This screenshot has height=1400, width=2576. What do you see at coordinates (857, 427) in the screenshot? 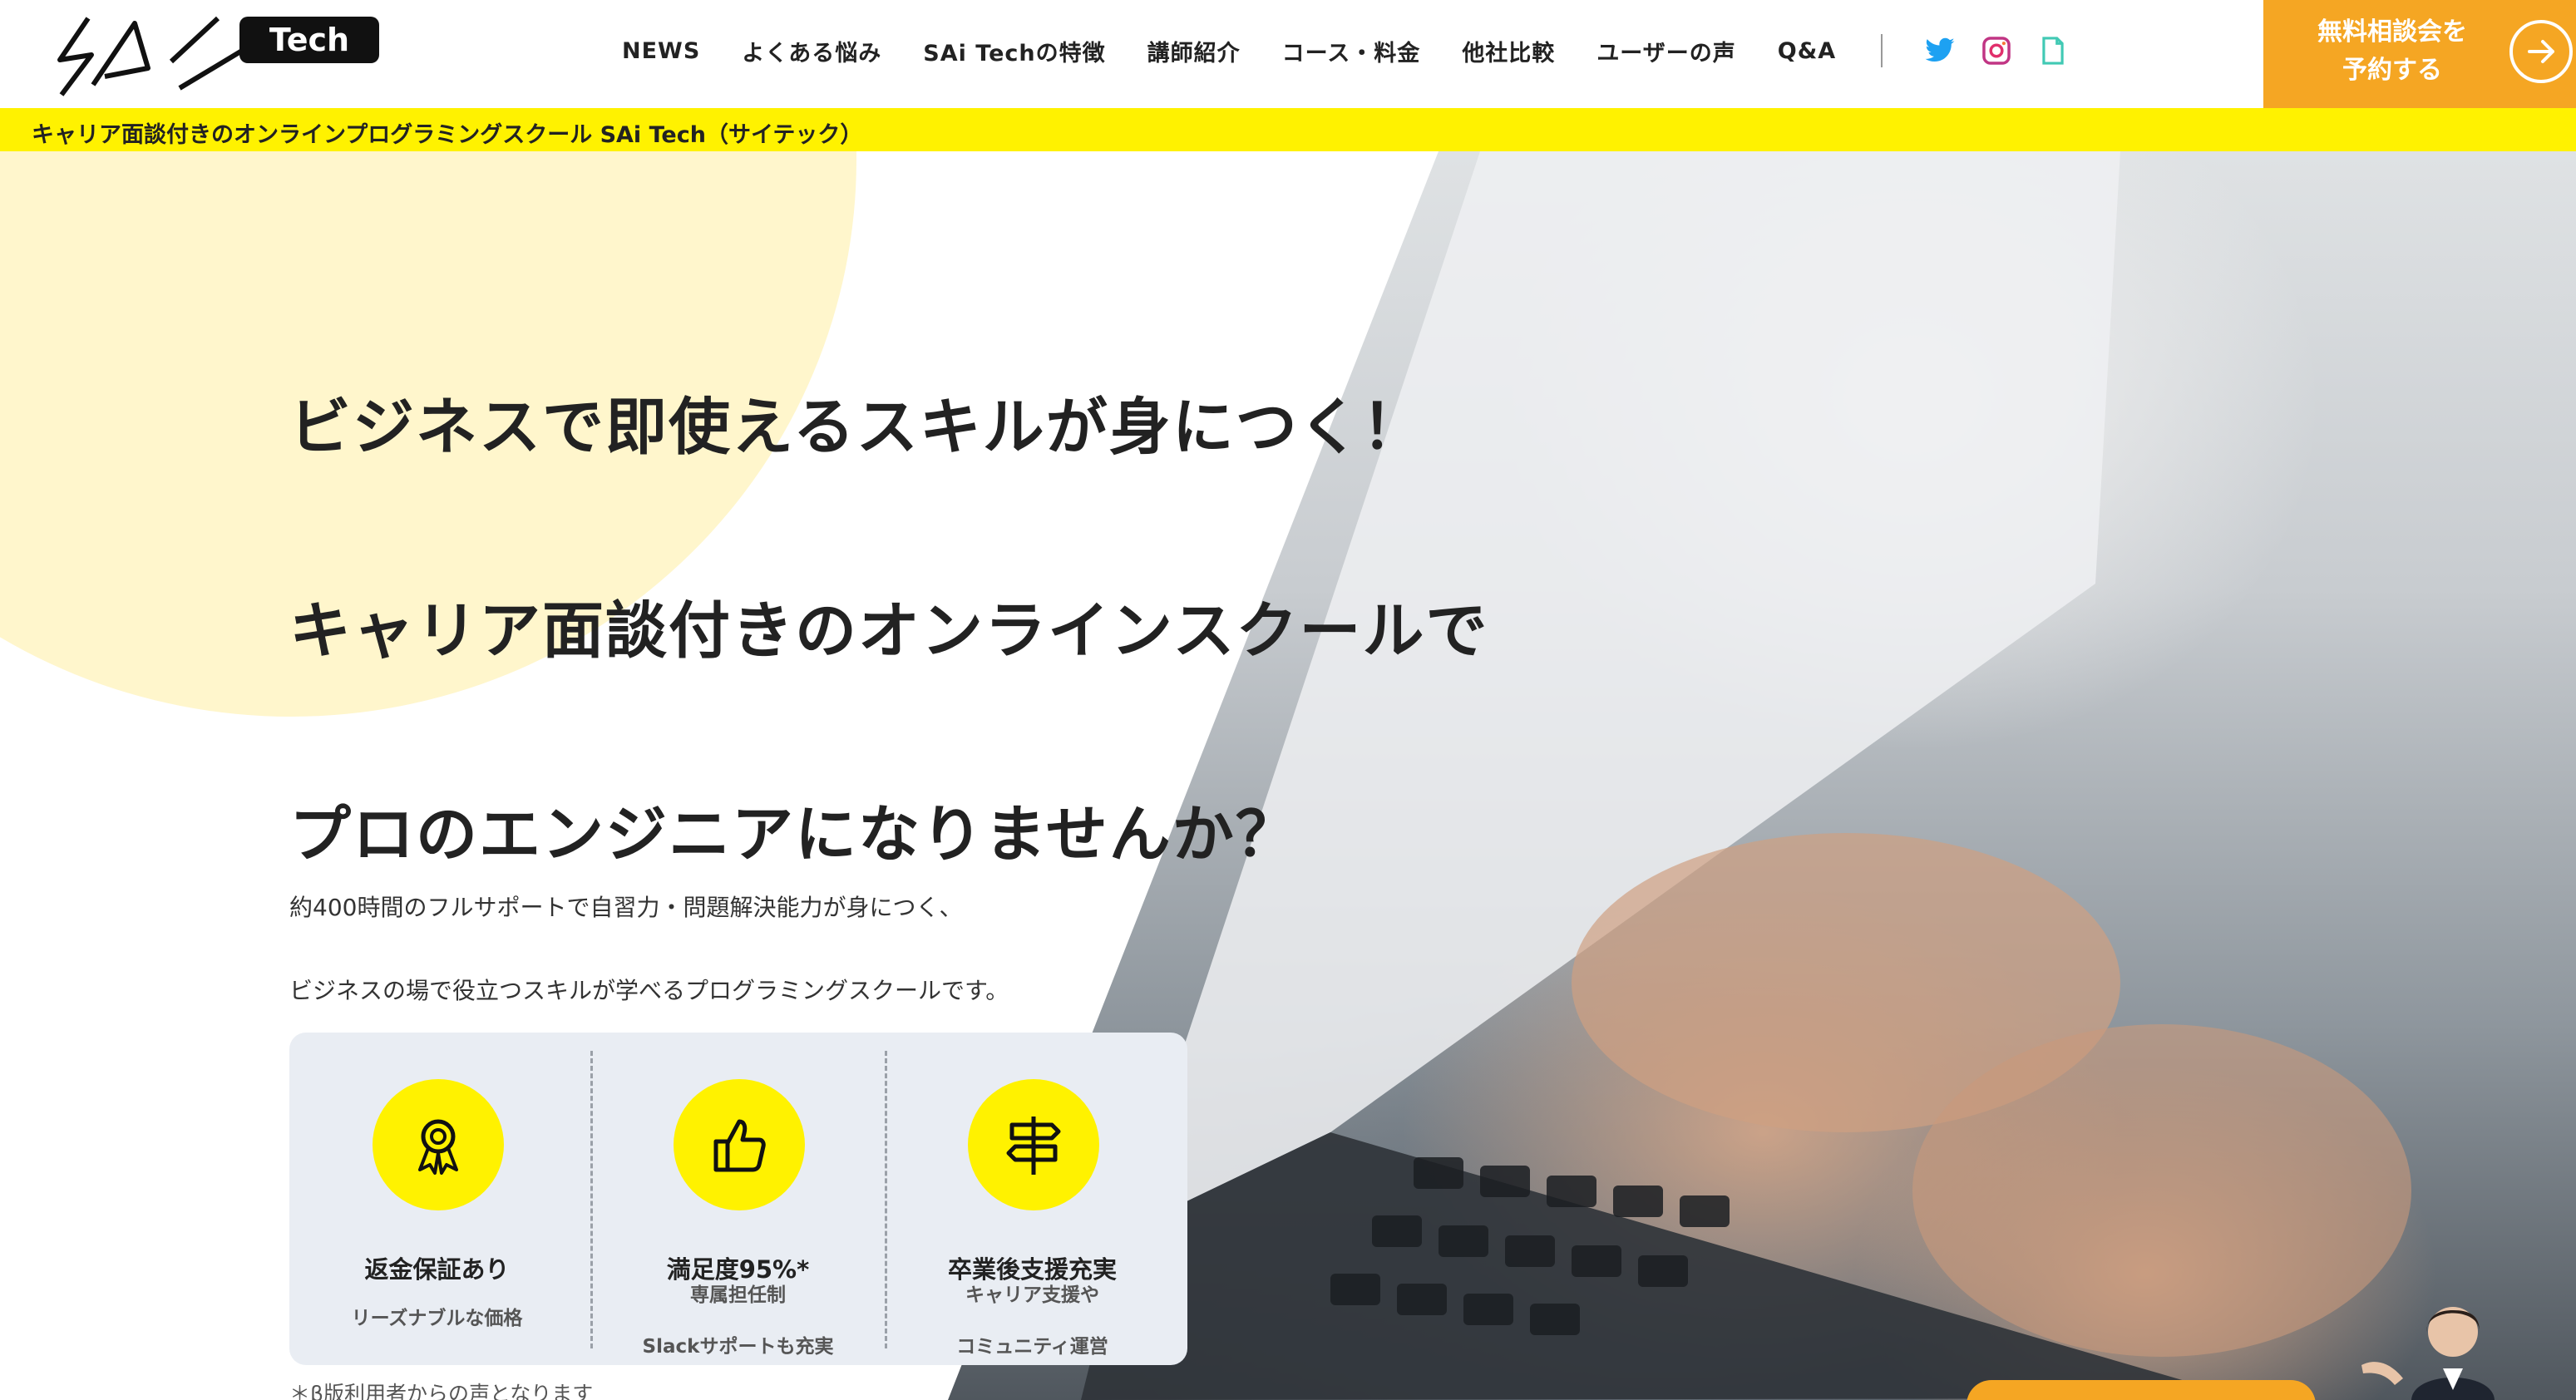
I see `headline-line-1: ビジネスで即使えるスキルが身につく！` at bounding box center [857, 427].